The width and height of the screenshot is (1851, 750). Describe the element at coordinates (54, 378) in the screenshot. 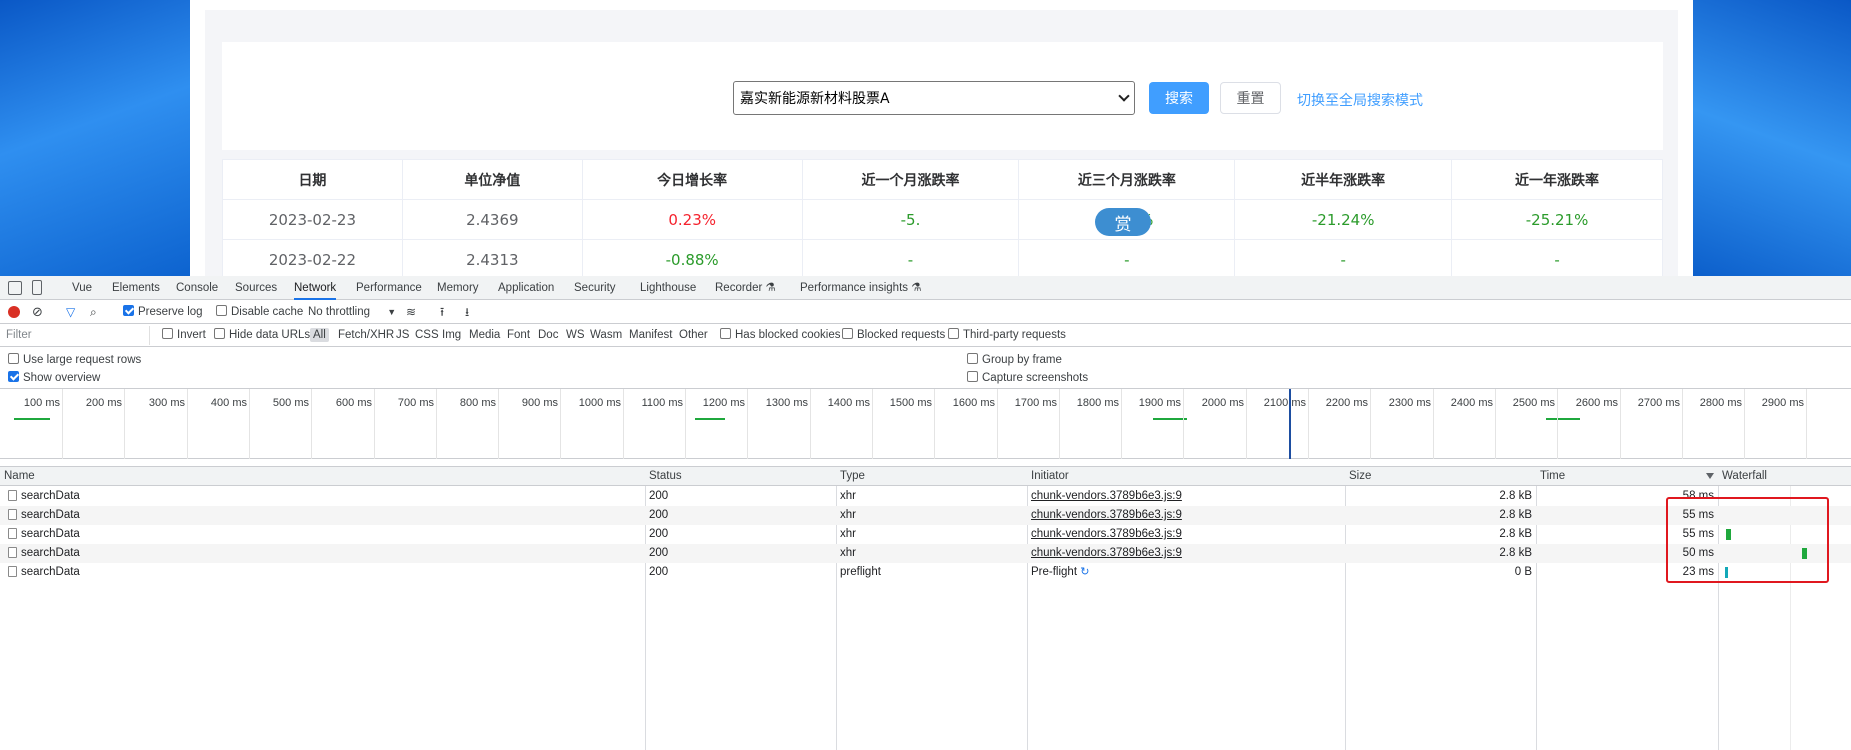

I see `show-overview-checkbox: Show overview` at that location.